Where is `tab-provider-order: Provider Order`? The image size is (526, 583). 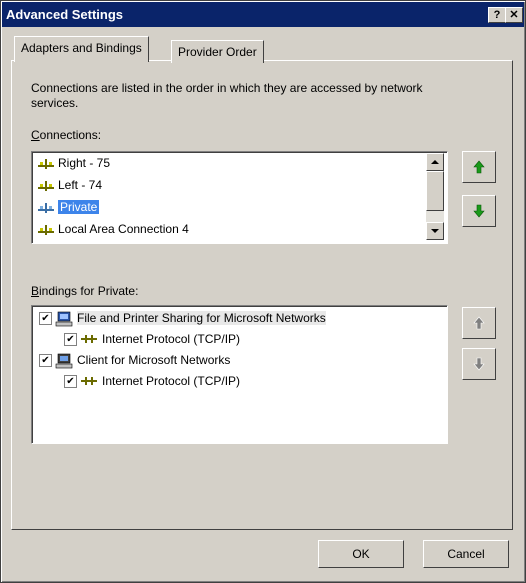 tab-provider-order: Provider Order is located at coordinates (217, 51).